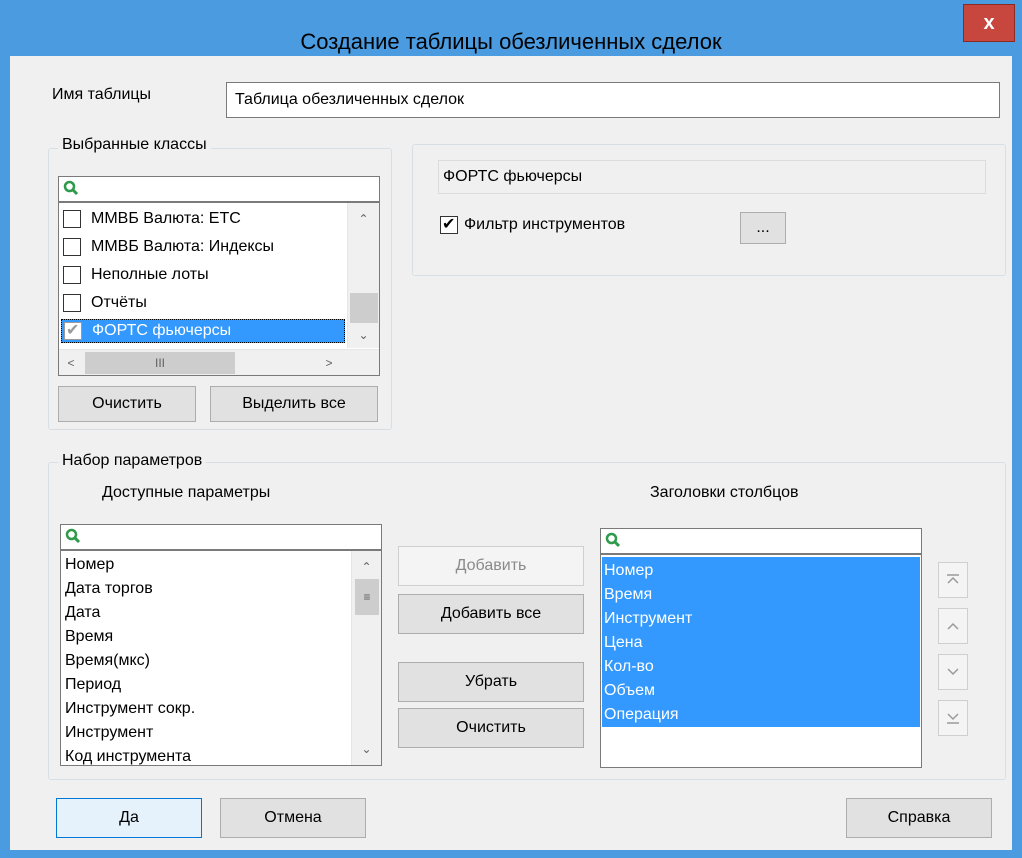 The width and height of the screenshot is (1022, 858). I want to click on add-all-params-button: Добавить все, so click(491, 614).